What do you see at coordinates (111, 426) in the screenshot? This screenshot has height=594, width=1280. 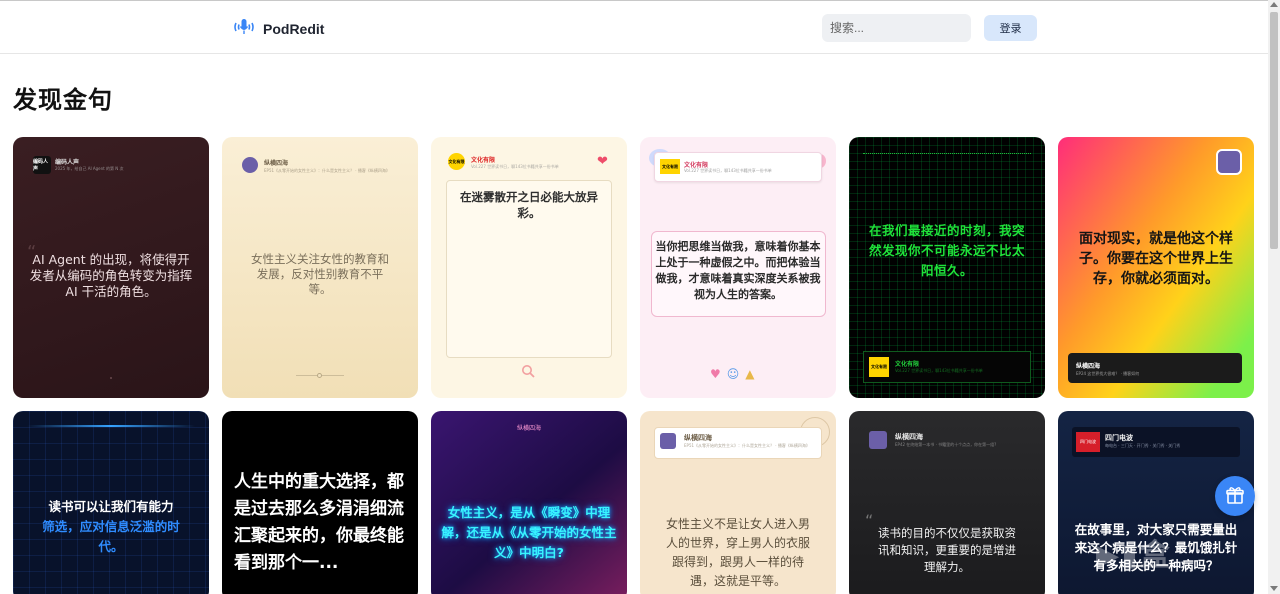 I see `glow-bar` at bounding box center [111, 426].